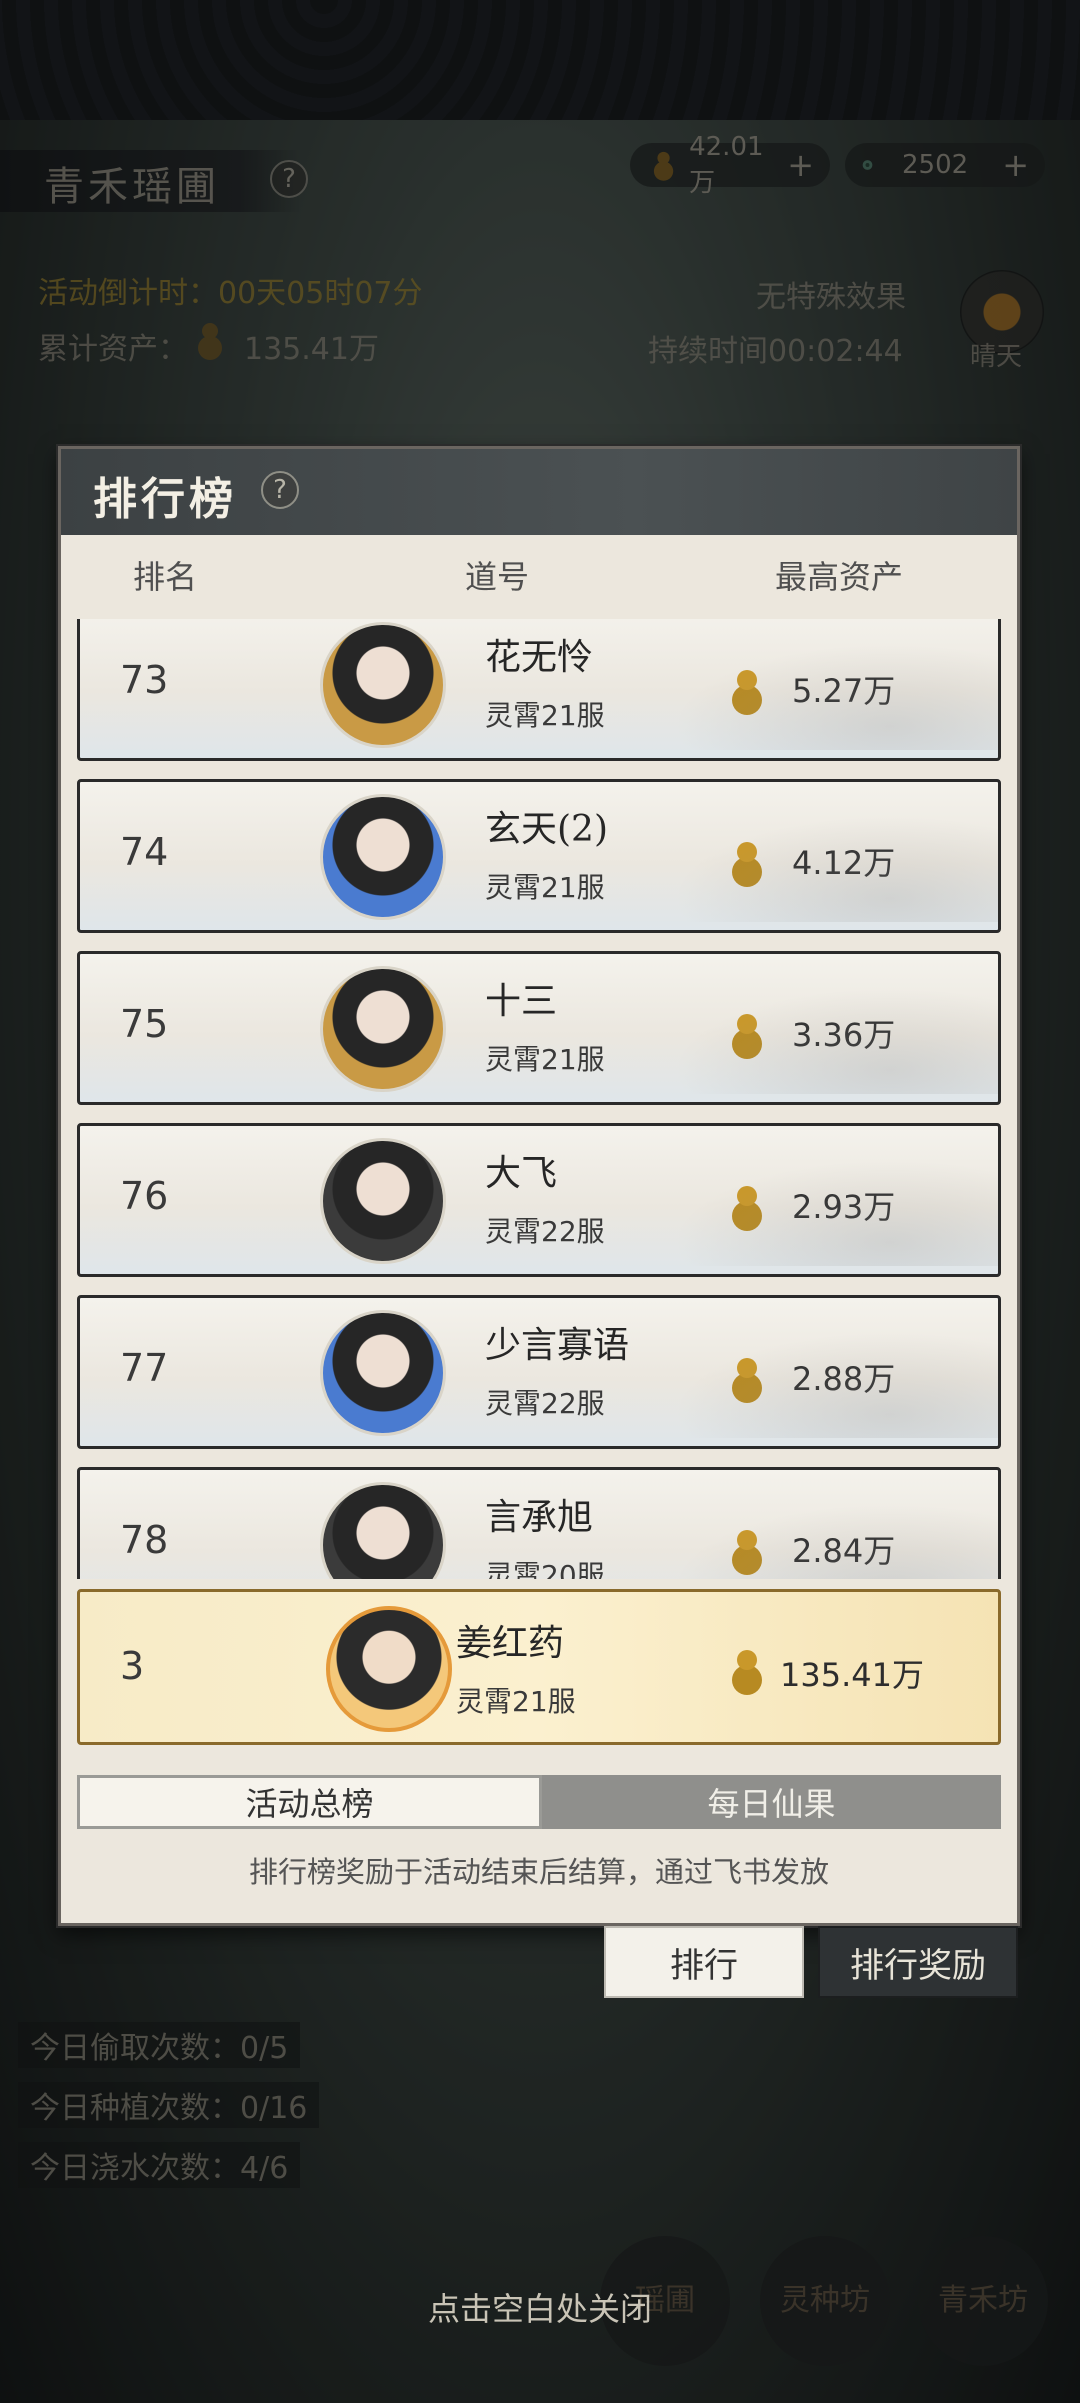 The image size is (1080, 2403). What do you see at coordinates (539, 1372) in the screenshot?
I see `rank-row: 77 少言寡语 灵霄22服 2.88万` at bounding box center [539, 1372].